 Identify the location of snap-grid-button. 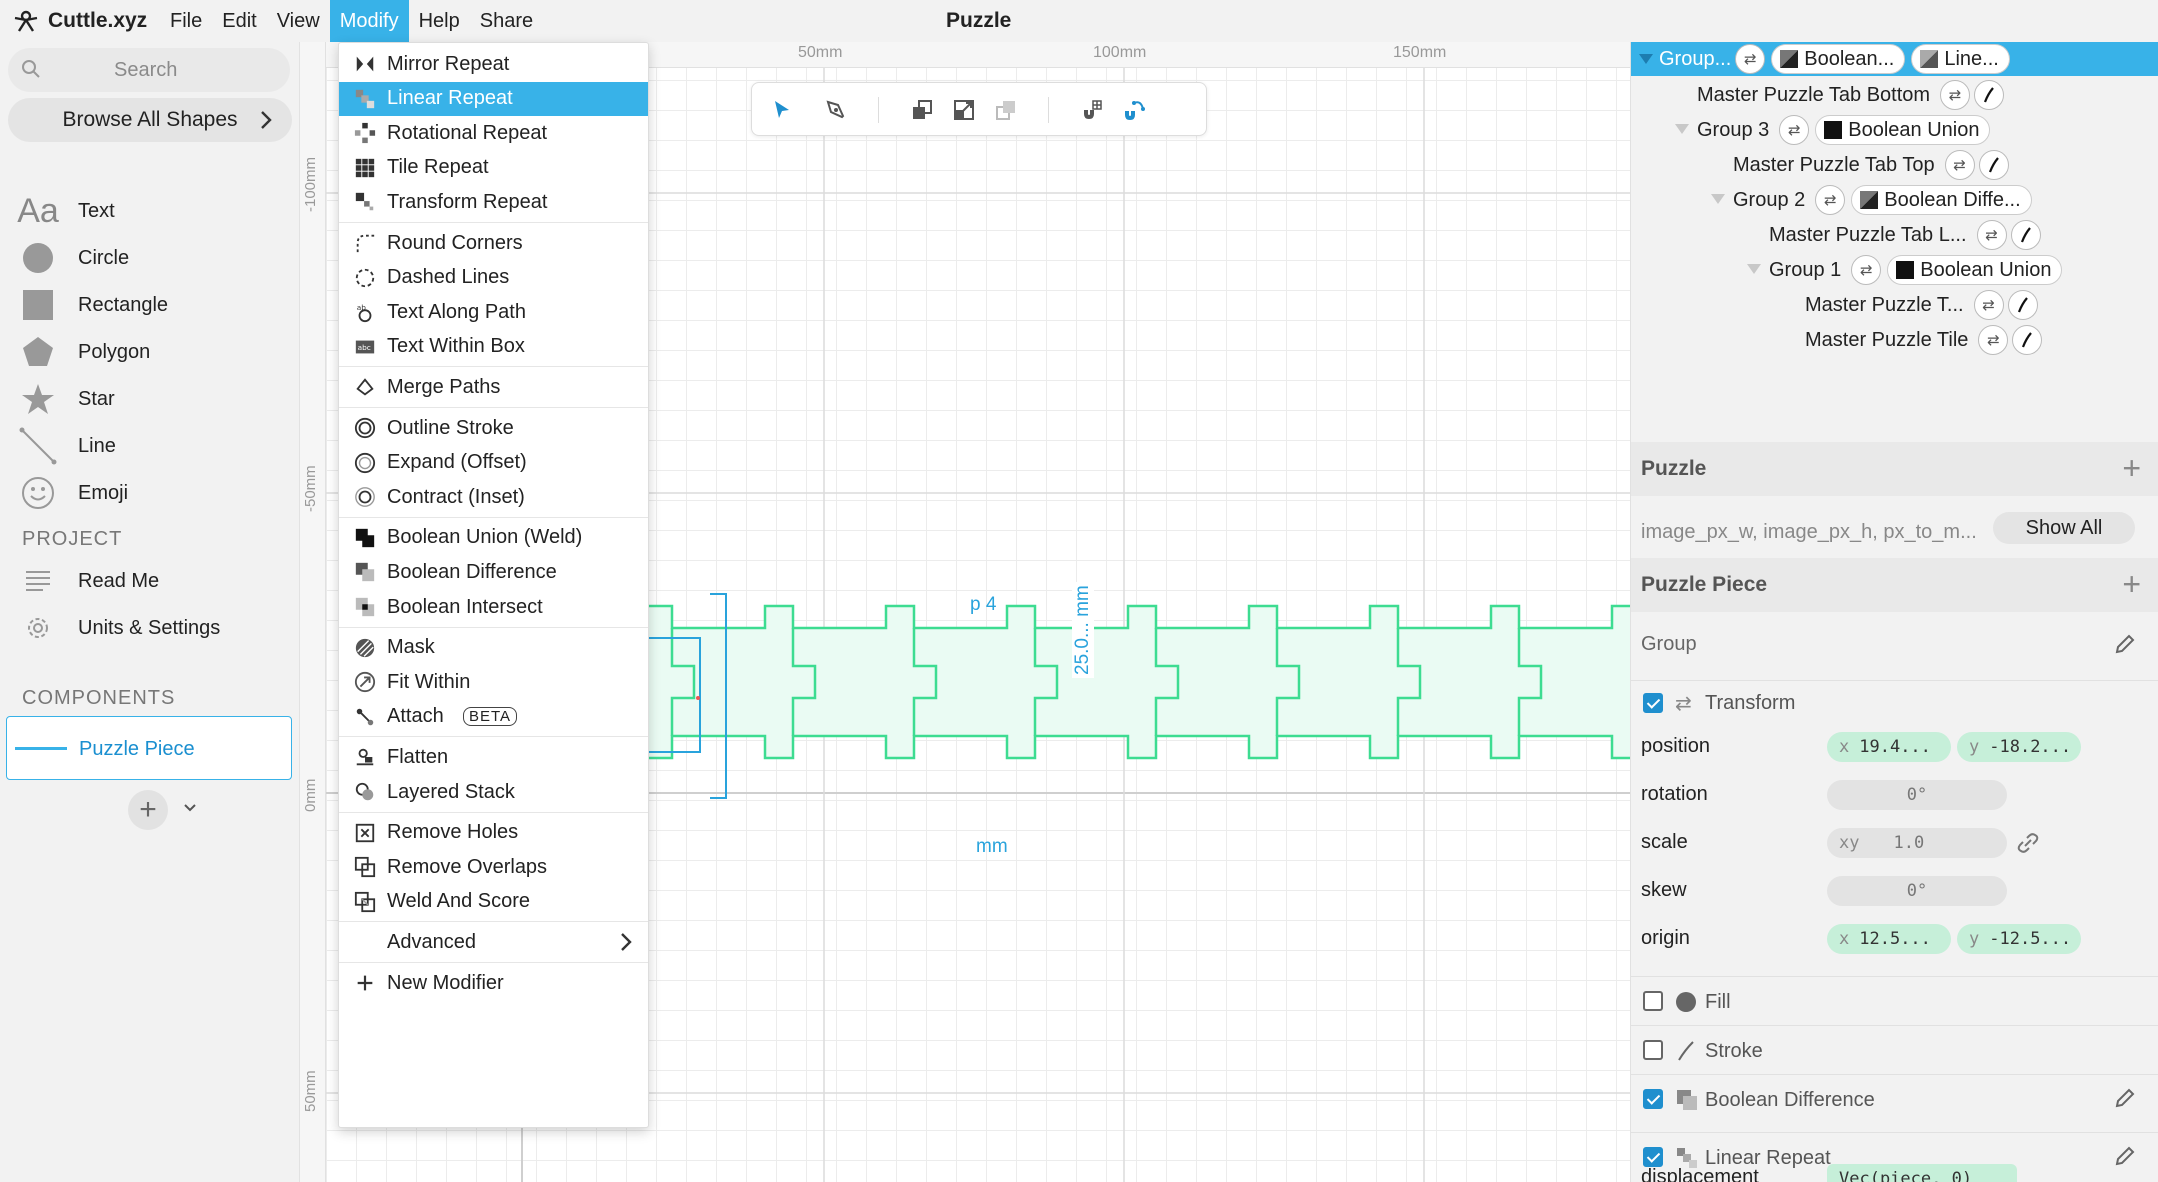
(1092, 110).